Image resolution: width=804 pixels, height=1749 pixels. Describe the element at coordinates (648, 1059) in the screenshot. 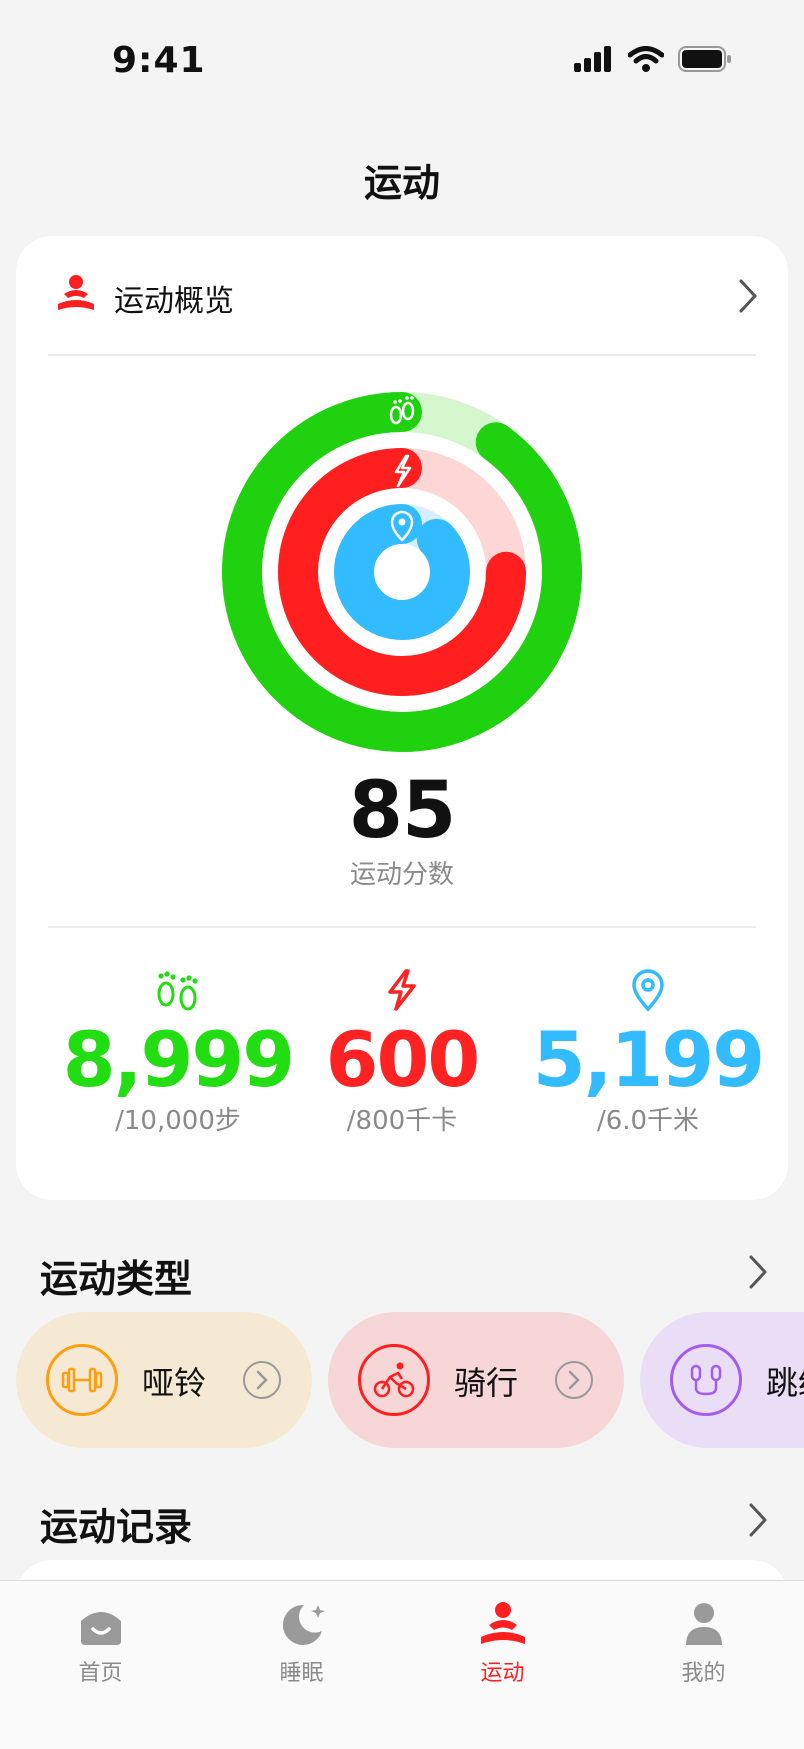

I see `distance-value: 5,199` at that location.